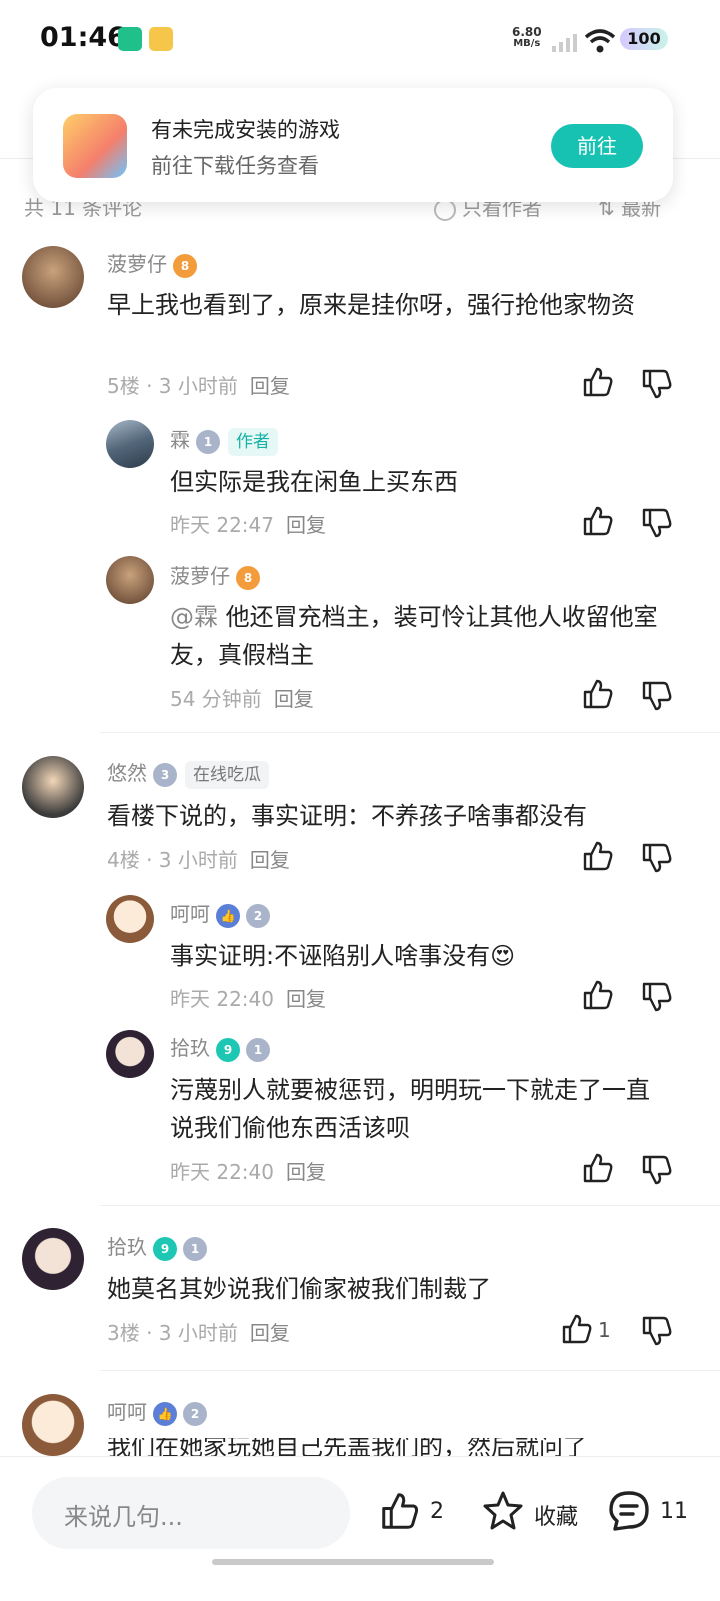 Image resolution: width=720 pixels, height=1601 pixels. I want to click on comment-author: 悠然 3 在线吃瓜, so click(188, 773).